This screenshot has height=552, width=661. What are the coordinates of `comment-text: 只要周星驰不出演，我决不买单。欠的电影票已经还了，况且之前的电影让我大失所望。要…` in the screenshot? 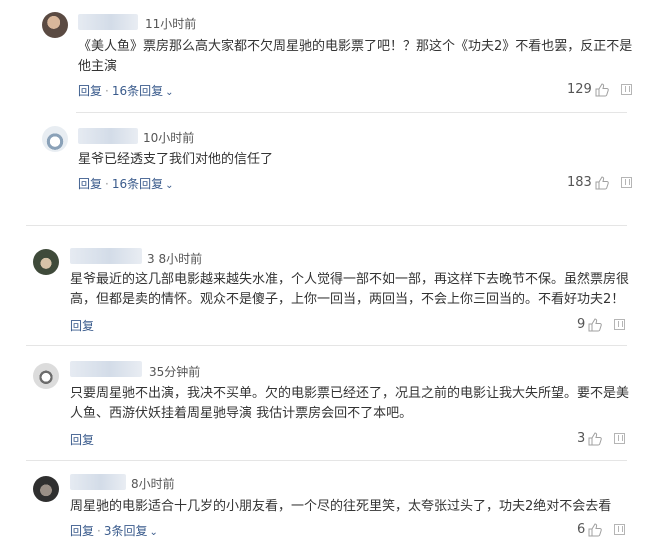 It's located at (350, 403).